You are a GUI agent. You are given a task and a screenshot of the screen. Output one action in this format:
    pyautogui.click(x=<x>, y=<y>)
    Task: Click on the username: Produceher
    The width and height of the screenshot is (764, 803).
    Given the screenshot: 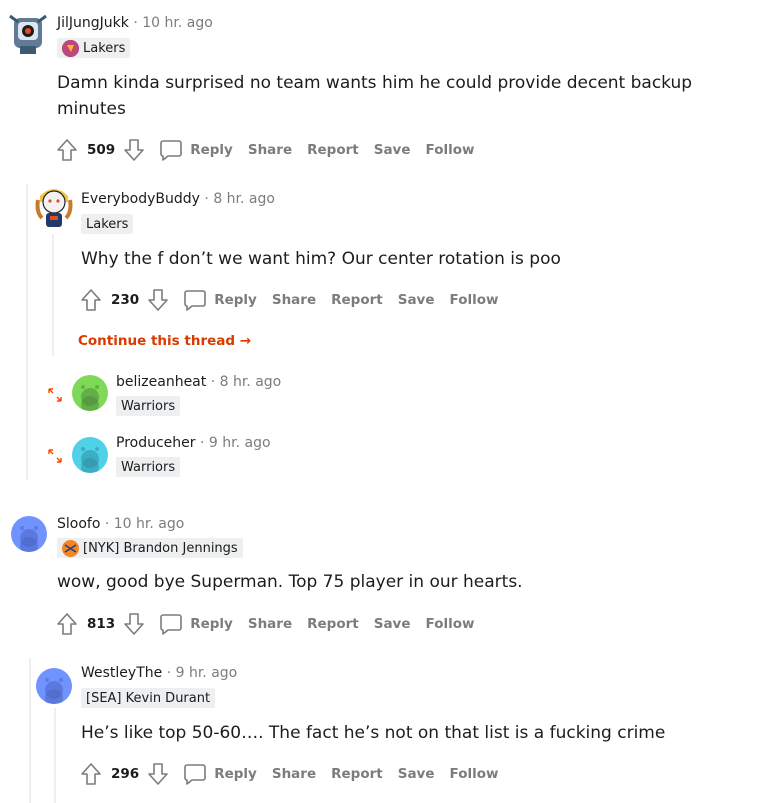 What is the action you would take?
    pyautogui.click(x=156, y=443)
    